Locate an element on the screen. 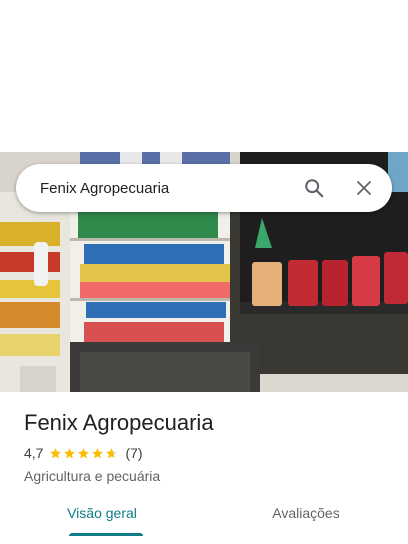  tab-overview-label: Visão geral is located at coordinates (102, 513).